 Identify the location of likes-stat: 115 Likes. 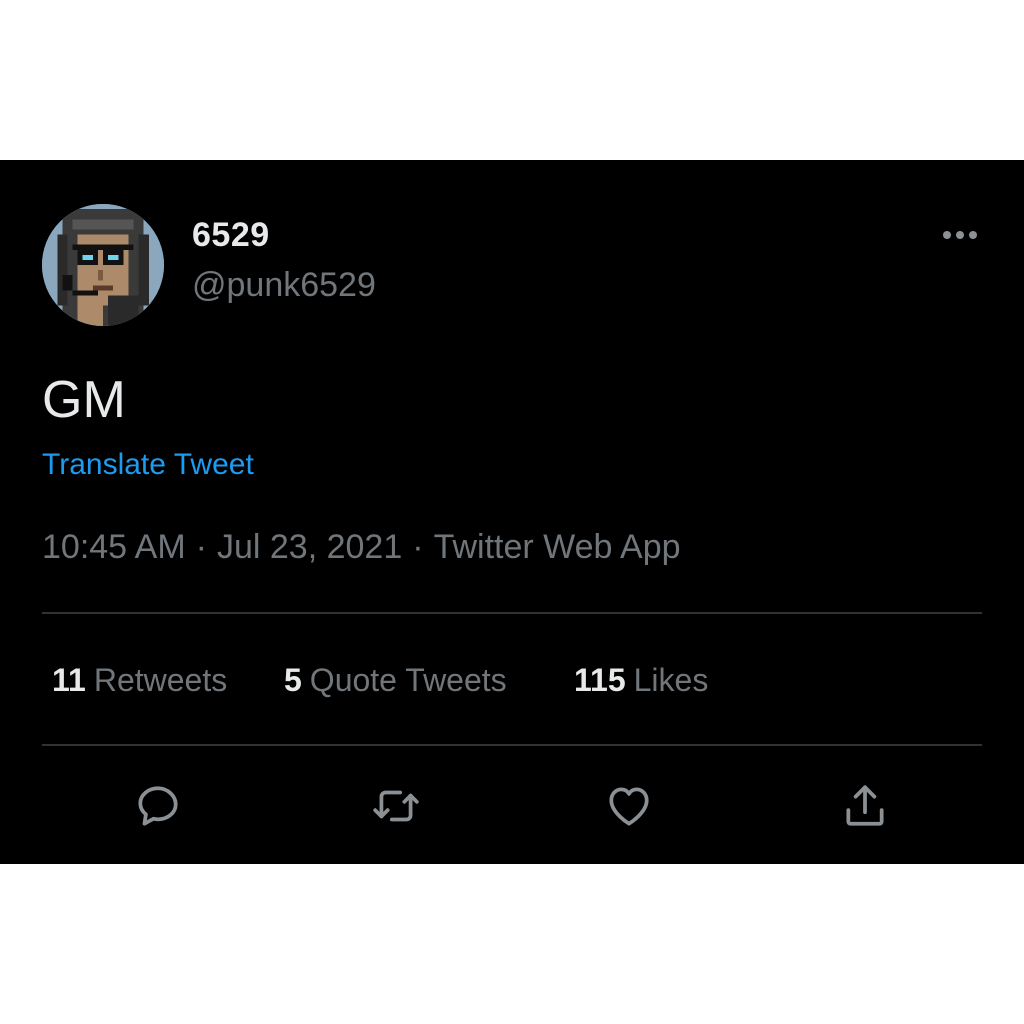
(641, 680).